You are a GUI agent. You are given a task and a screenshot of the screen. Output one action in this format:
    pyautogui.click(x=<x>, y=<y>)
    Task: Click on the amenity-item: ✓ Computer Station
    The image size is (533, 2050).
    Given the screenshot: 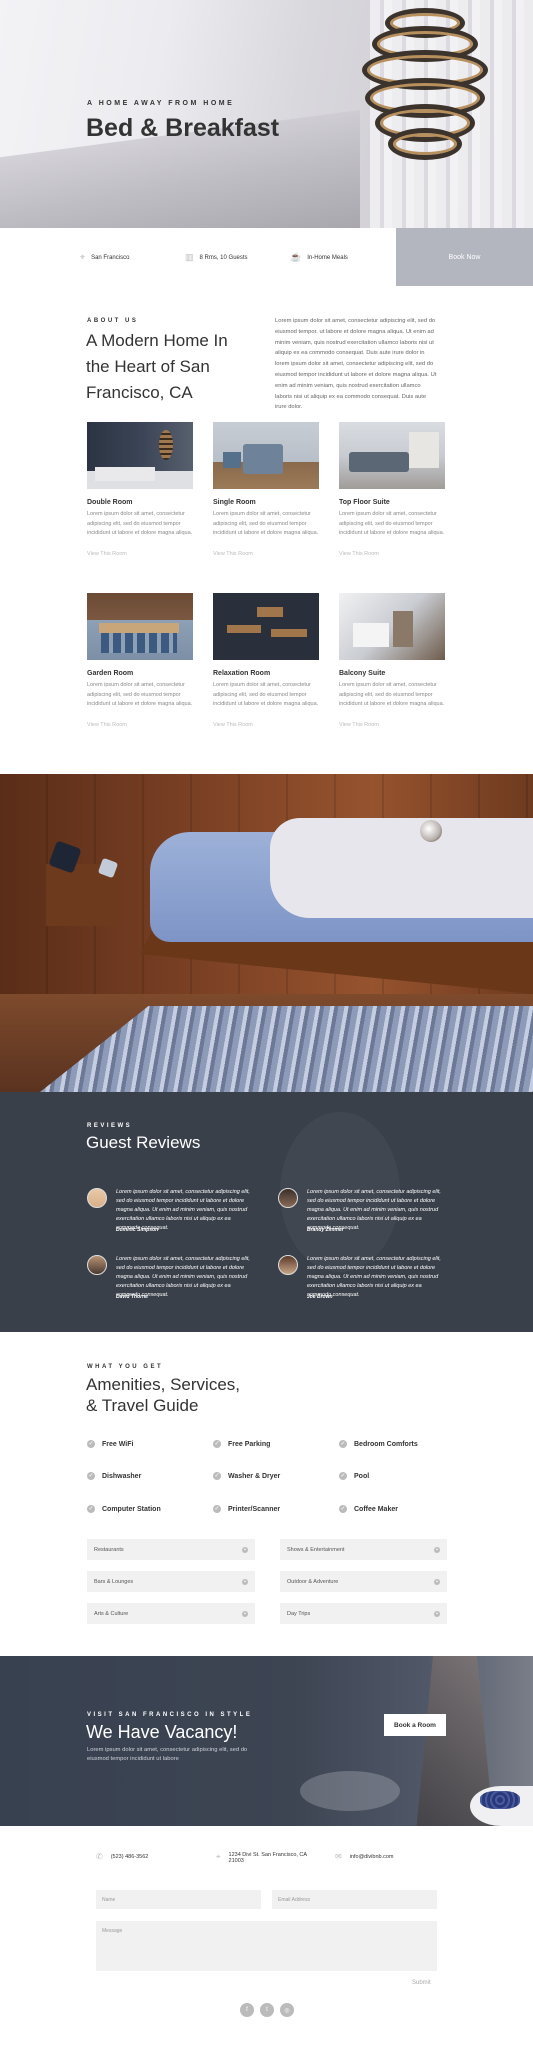 What is the action you would take?
    pyautogui.click(x=124, y=1509)
    